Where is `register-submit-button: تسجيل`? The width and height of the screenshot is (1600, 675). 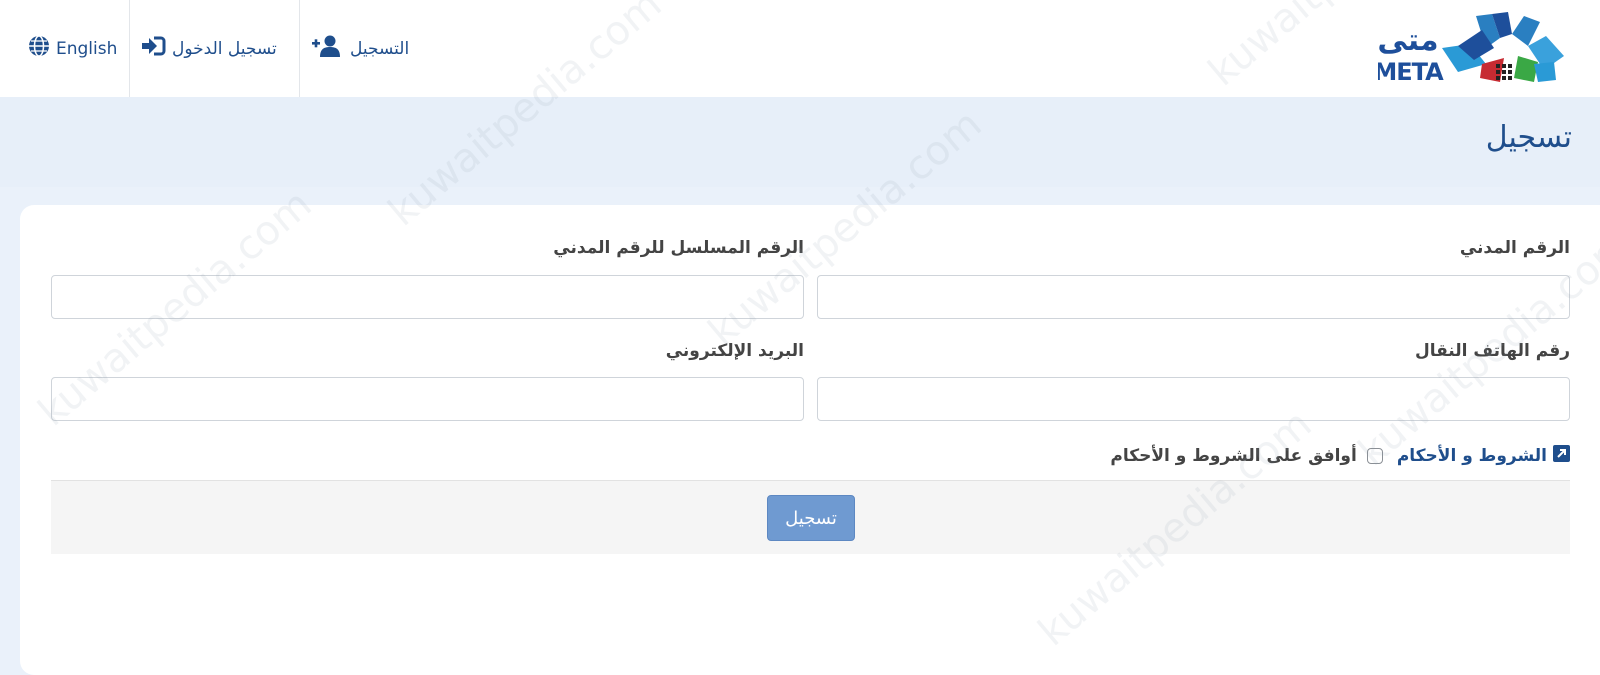 register-submit-button: تسجيل is located at coordinates (811, 518).